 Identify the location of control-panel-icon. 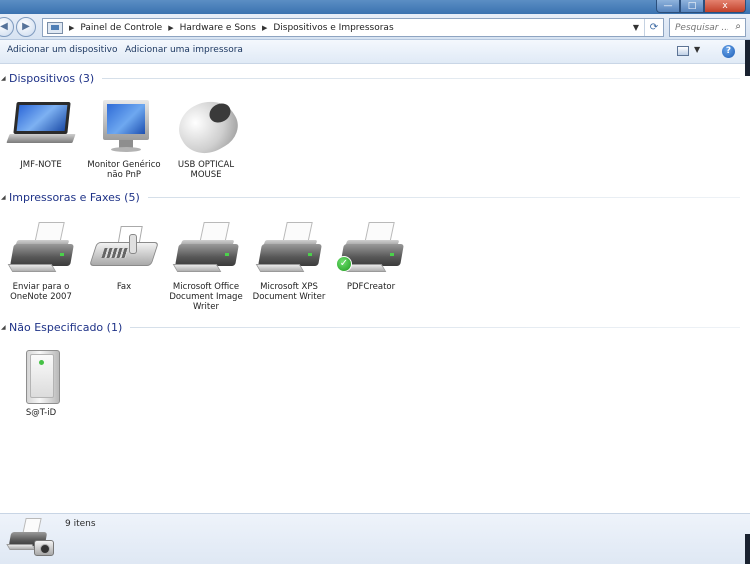
(55, 27).